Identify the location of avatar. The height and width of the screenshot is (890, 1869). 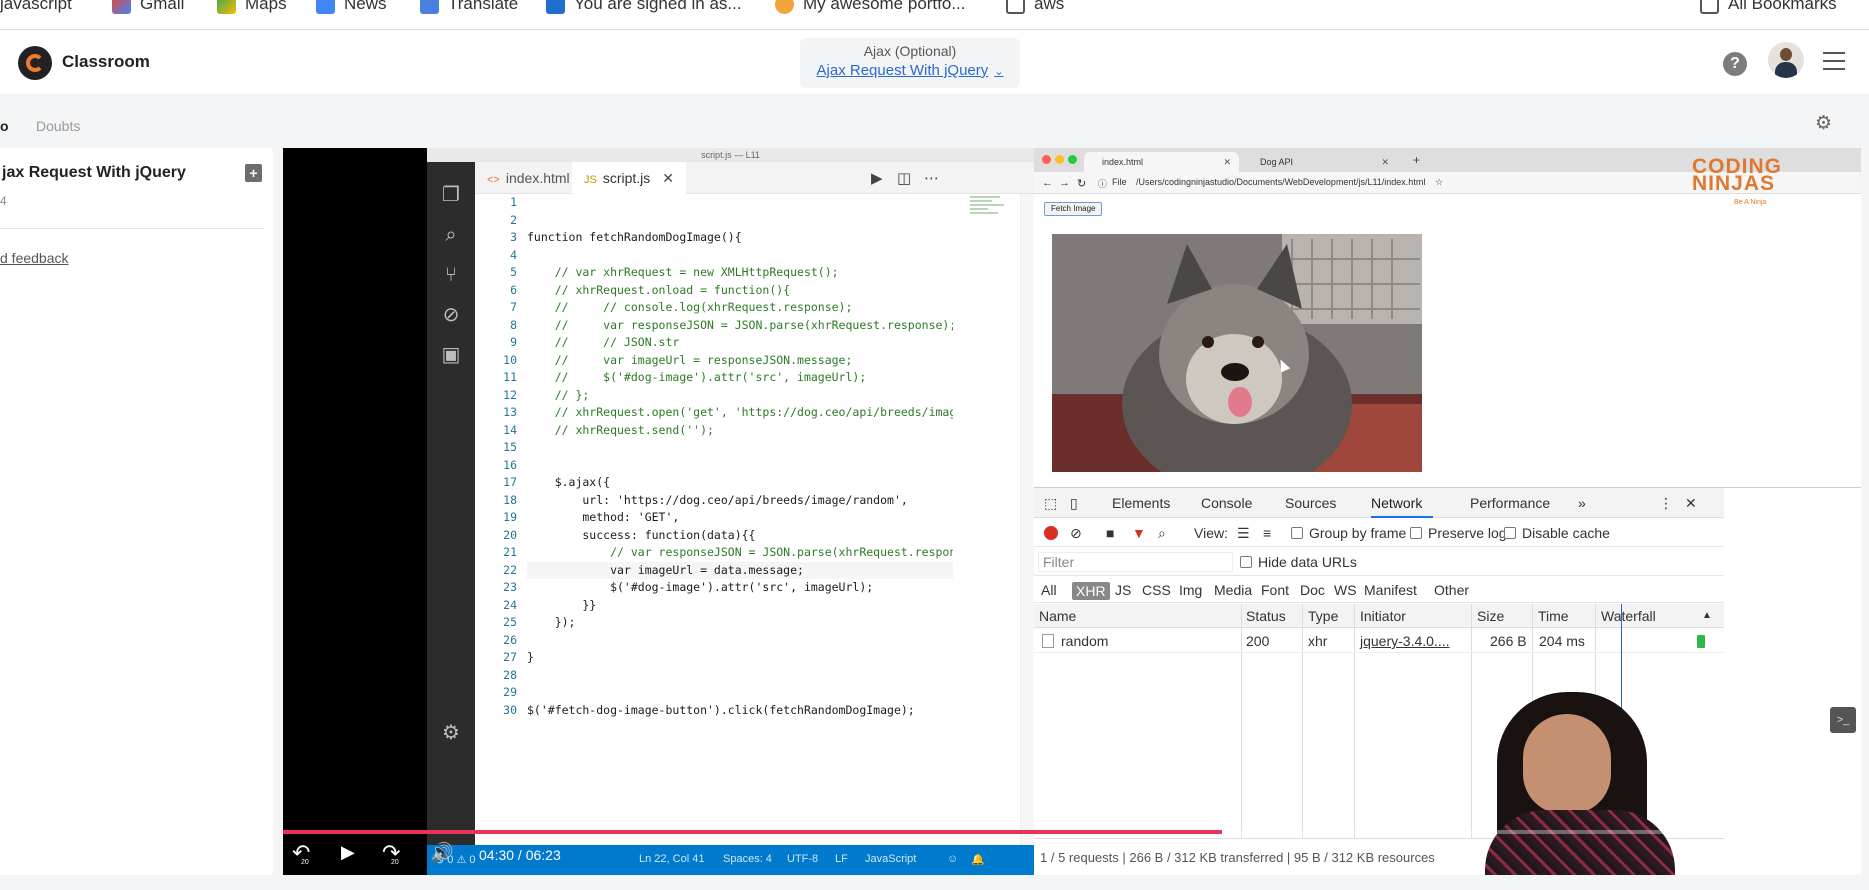
(1786, 60).